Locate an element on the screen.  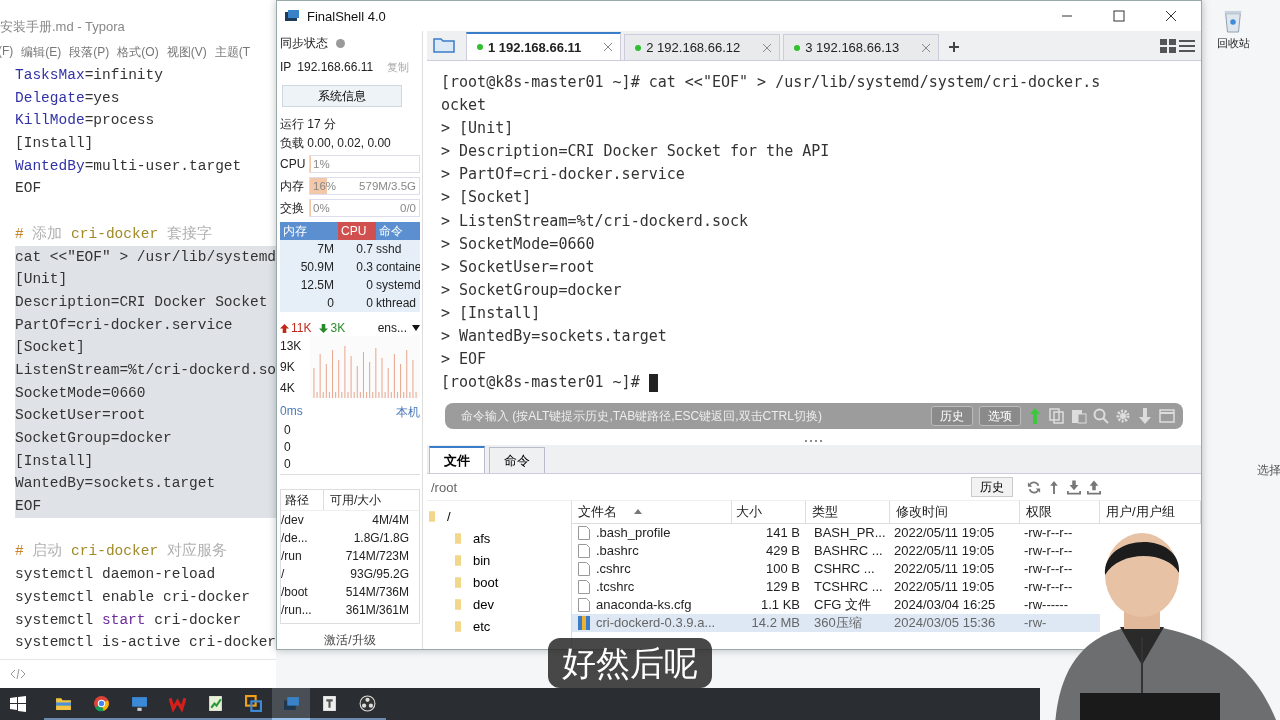
column-header: 修改时间 is located at coordinates (955, 512).